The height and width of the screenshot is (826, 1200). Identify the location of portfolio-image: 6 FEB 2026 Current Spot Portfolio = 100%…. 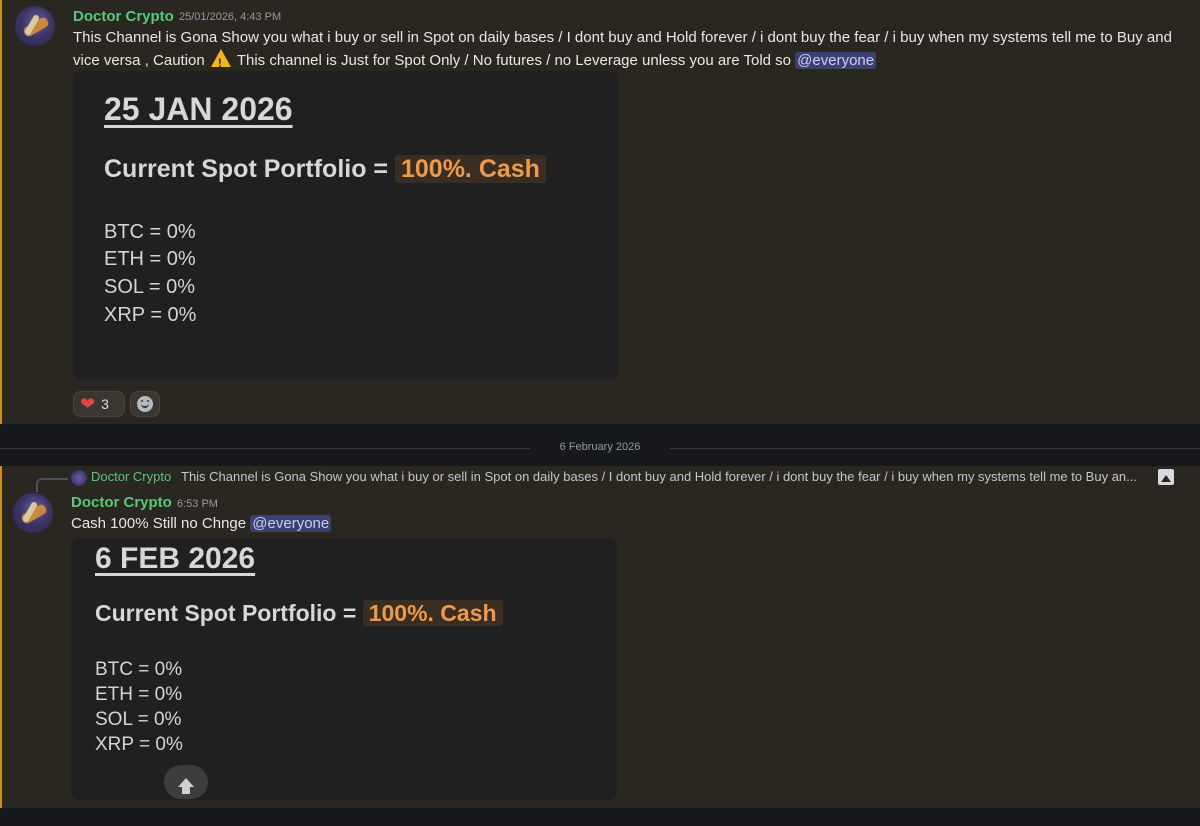
(344, 669).